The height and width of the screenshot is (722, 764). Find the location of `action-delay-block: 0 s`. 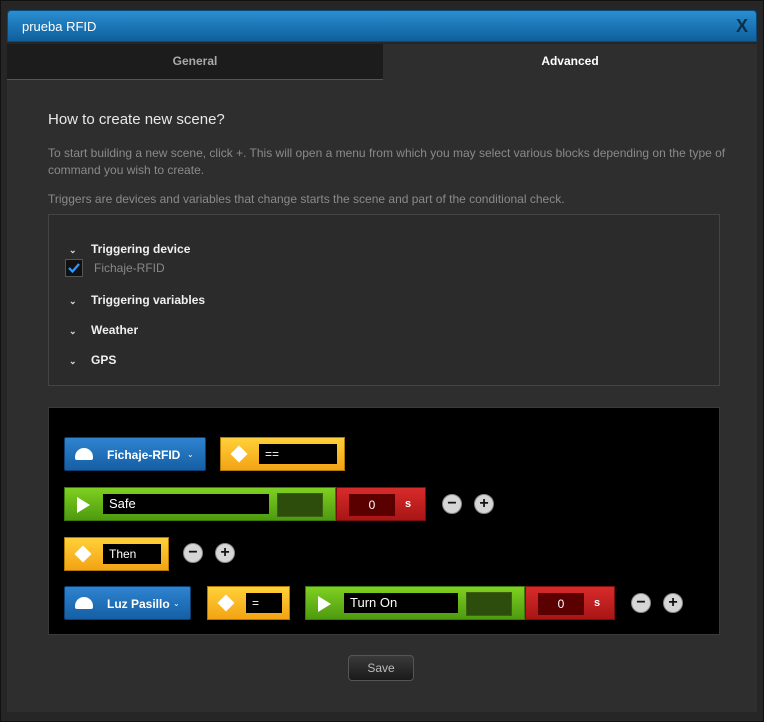

action-delay-block: 0 s is located at coordinates (570, 603).